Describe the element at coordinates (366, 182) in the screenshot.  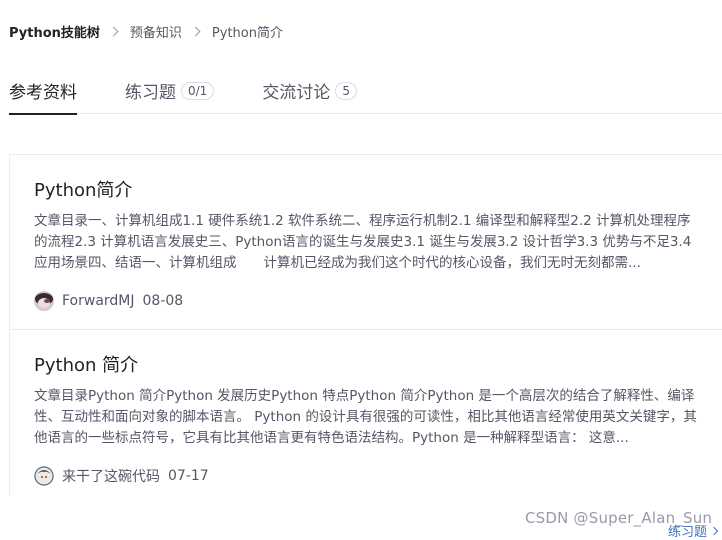
I see `article-title: Python简介` at that location.